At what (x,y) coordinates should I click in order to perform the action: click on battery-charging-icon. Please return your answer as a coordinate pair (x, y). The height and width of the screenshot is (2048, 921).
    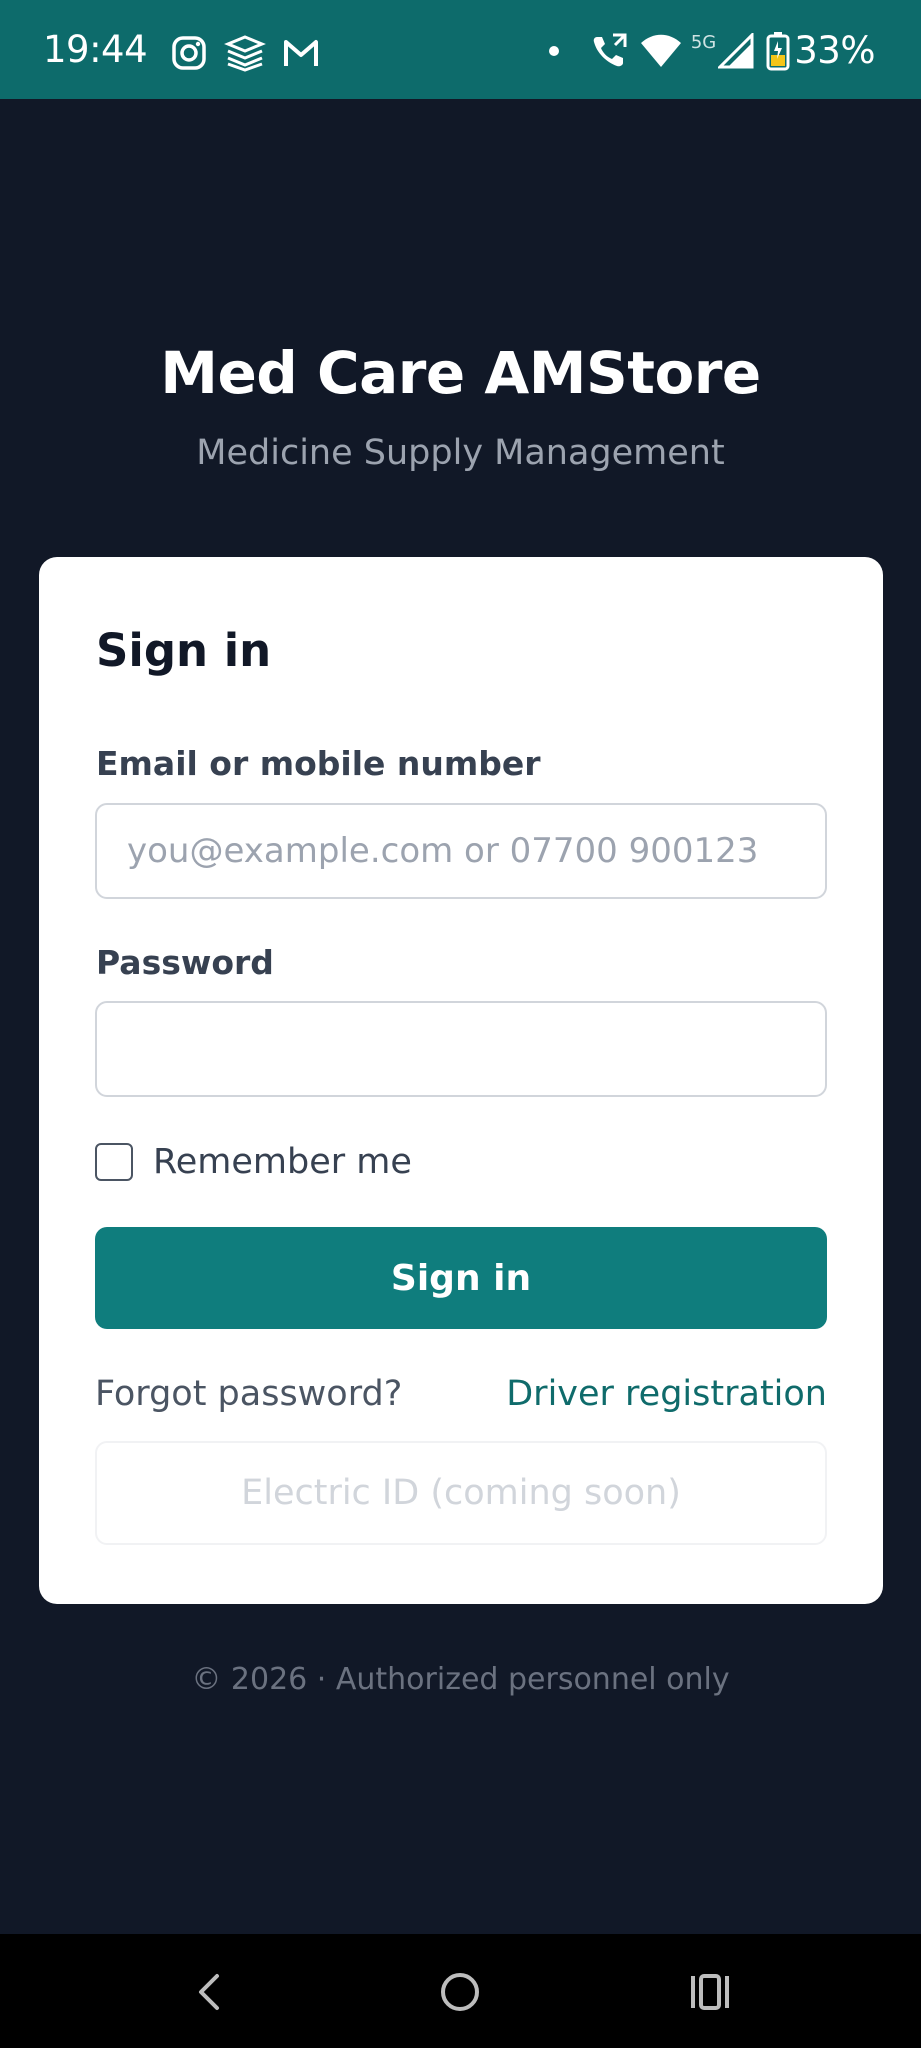
    Looking at the image, I should click on (778, 51).